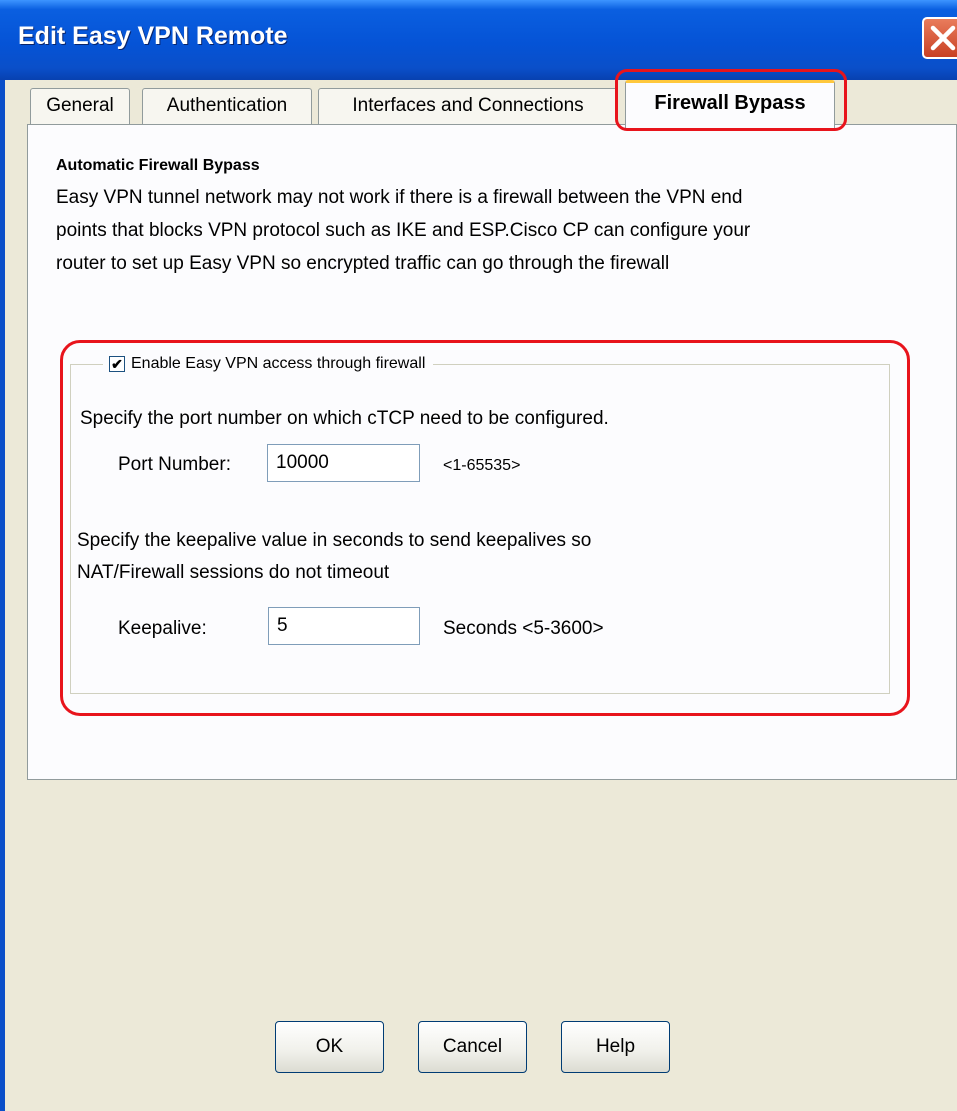 The image size is (957, 1111). What do you see at coordinates (278, 364) in the screenshot?
I see `enable-firewall-access-label: Enable Easy VPN access through firewall` at bounding box center [278, 364].